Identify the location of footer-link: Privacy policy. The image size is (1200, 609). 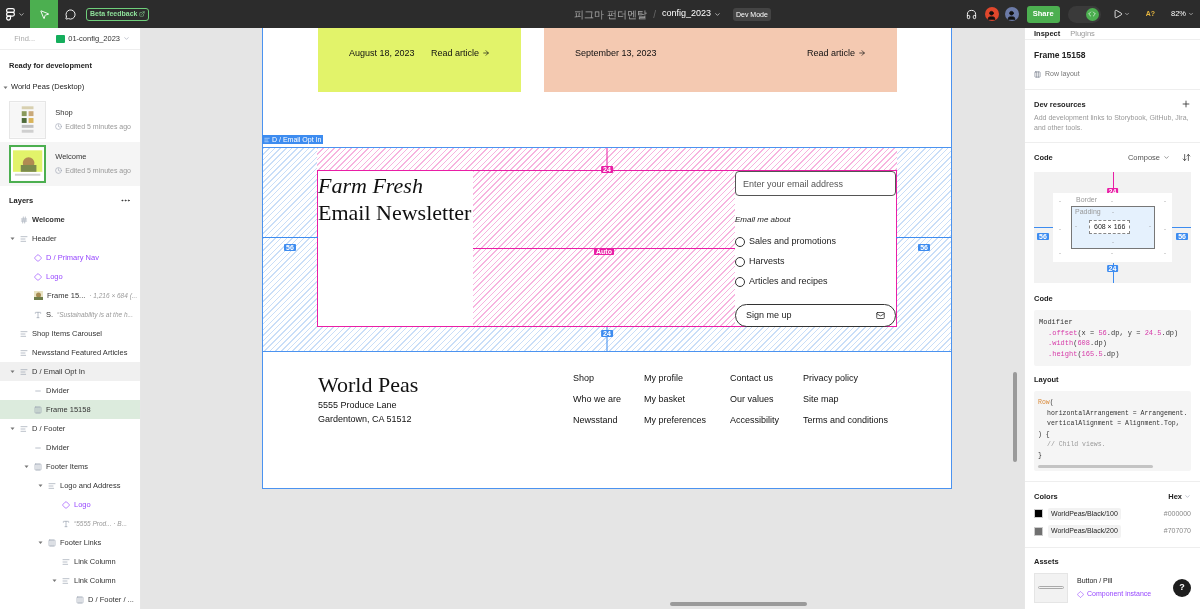
(853, 378).